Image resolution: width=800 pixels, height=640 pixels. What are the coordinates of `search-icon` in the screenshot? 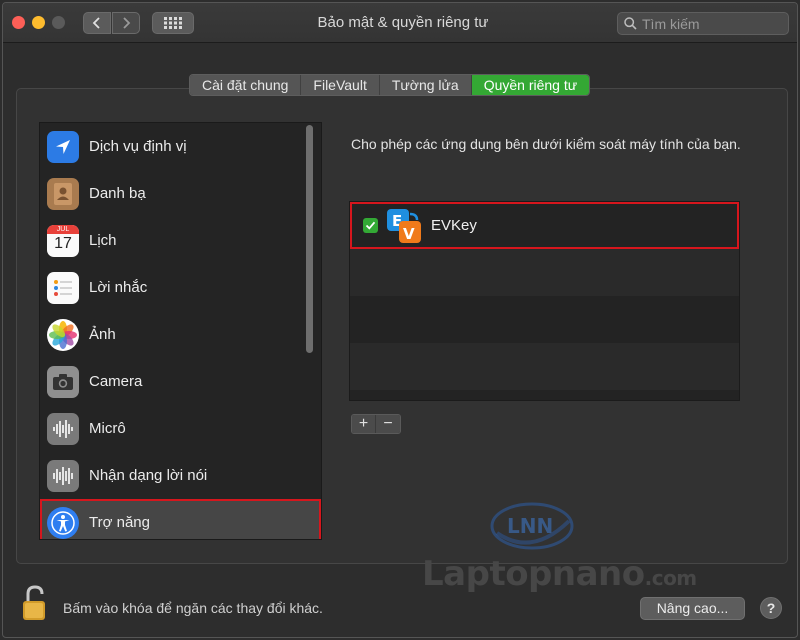 It's located at (630, 23).